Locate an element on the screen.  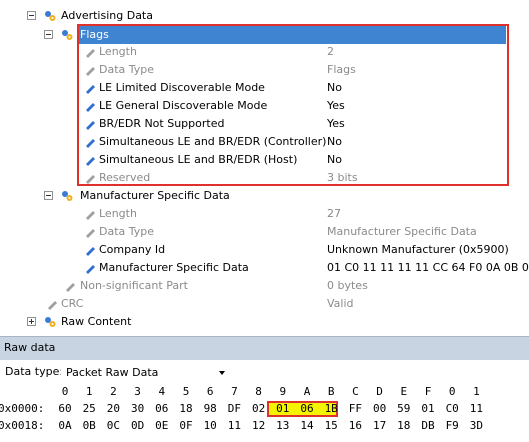
field-length: Length 2 is located at coordinates (264, 52).